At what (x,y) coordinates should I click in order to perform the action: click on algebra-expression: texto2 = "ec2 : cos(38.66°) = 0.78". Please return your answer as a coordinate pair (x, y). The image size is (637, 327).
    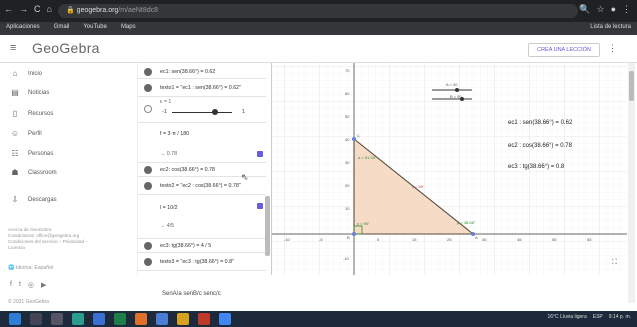
    Looking at the image, I should click on (200, 186).